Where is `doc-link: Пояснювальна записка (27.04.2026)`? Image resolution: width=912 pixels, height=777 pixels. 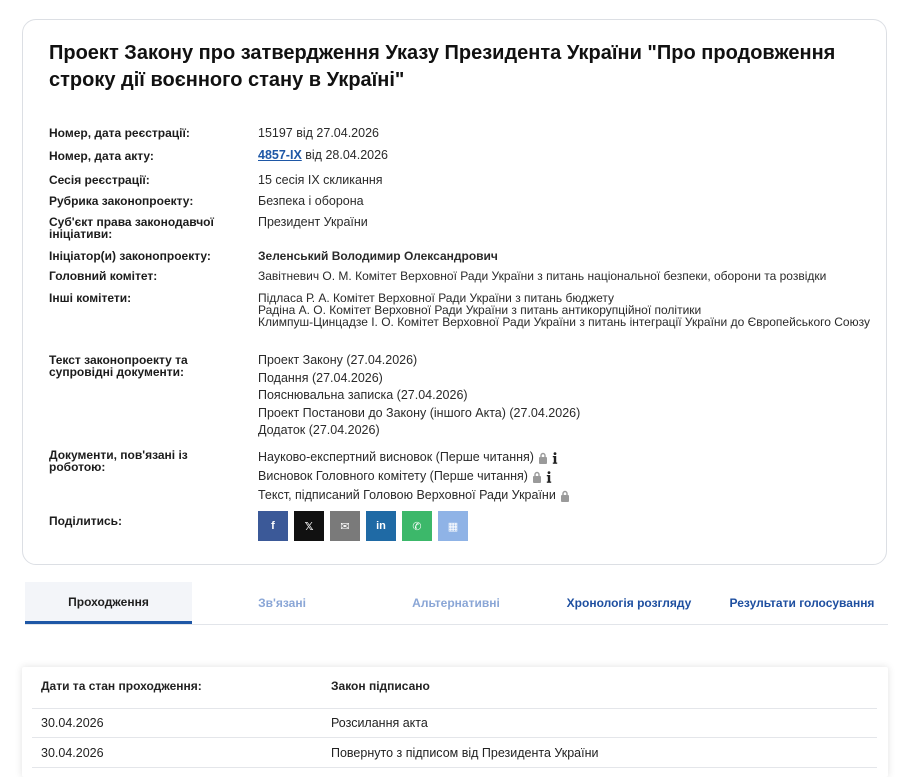
doc-link: Пояснювальна записка (27.04.2026) is located at coordinates (568, 396).